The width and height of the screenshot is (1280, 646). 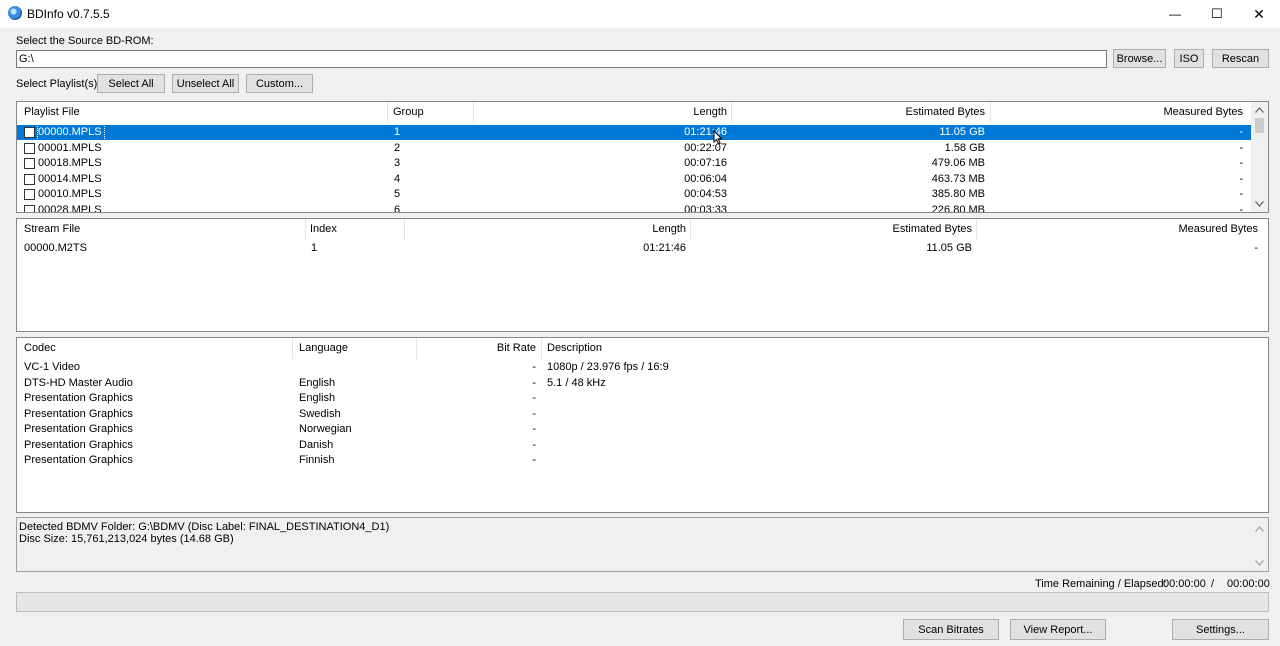 I want to click on codec-row: Presentation Graphics Finnish -, so click(x=642, y=460).